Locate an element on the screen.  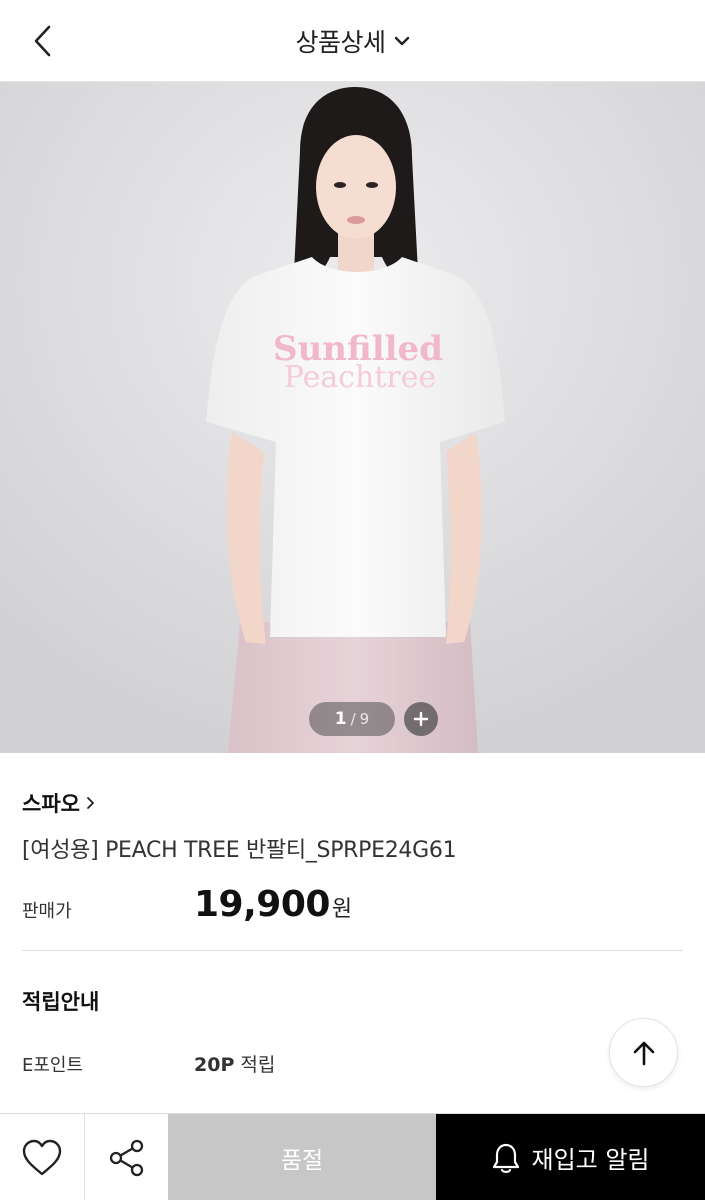
chevron-right-icon is located at coordinates (90, 803).